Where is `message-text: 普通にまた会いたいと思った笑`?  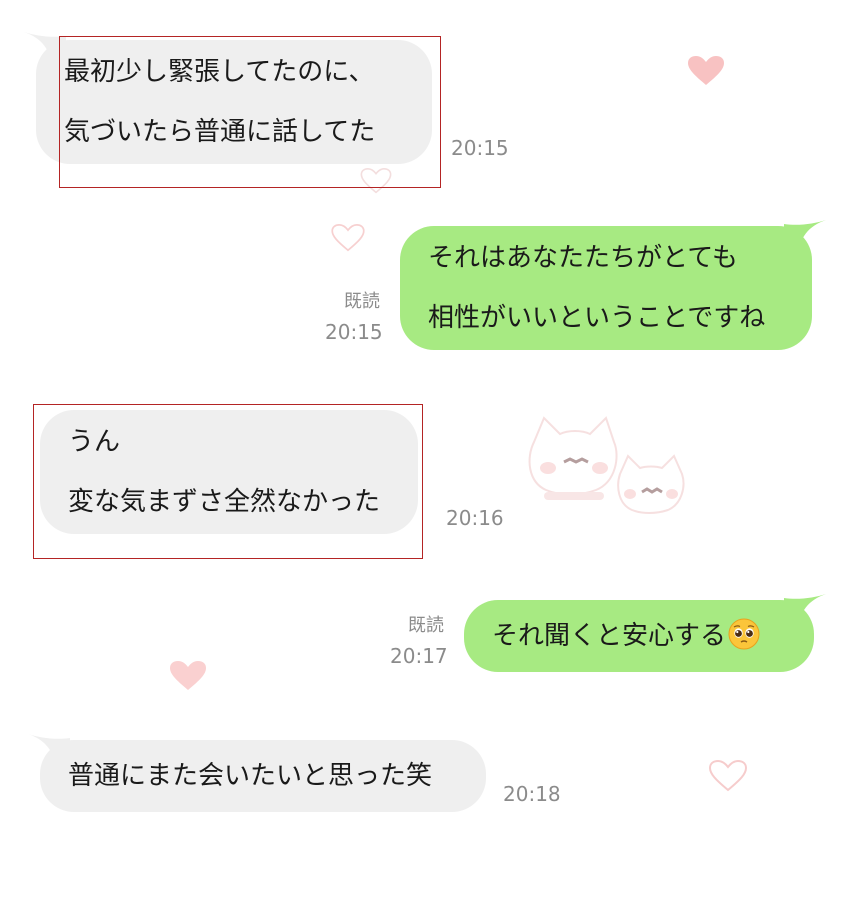
message-text: 普通にまた会いたいと思った笑 is located at coordinates (250, 776).